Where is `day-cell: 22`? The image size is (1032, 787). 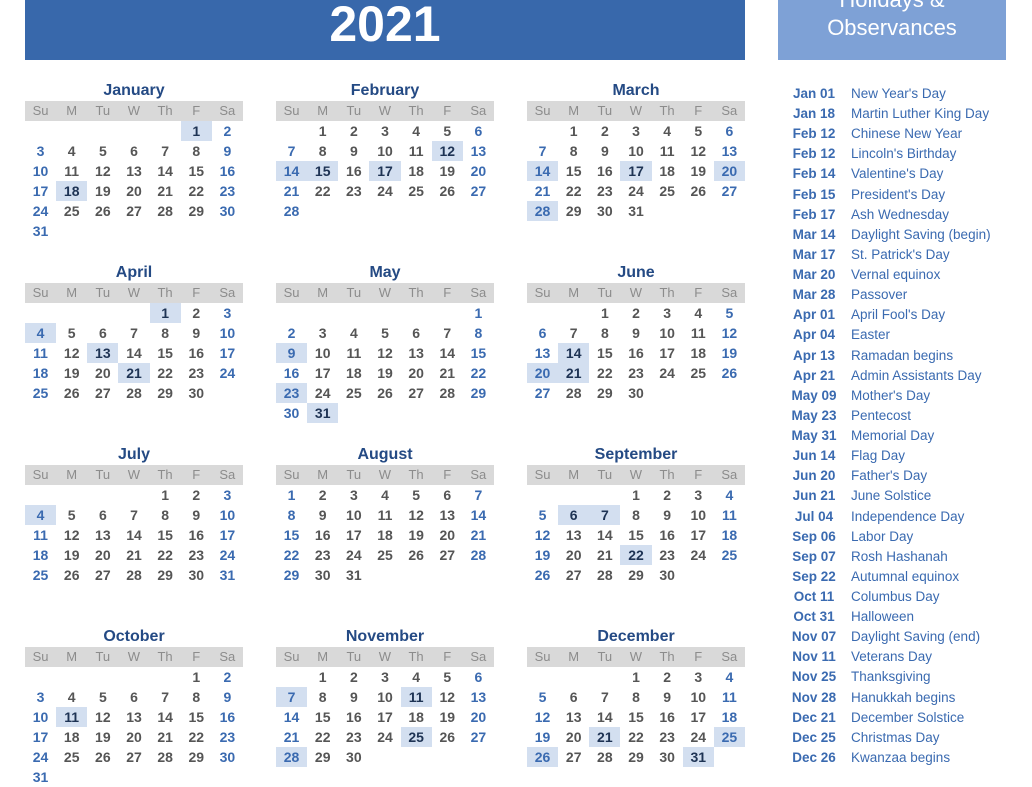 day-cell: 22 is located at coordinates (165, 373).